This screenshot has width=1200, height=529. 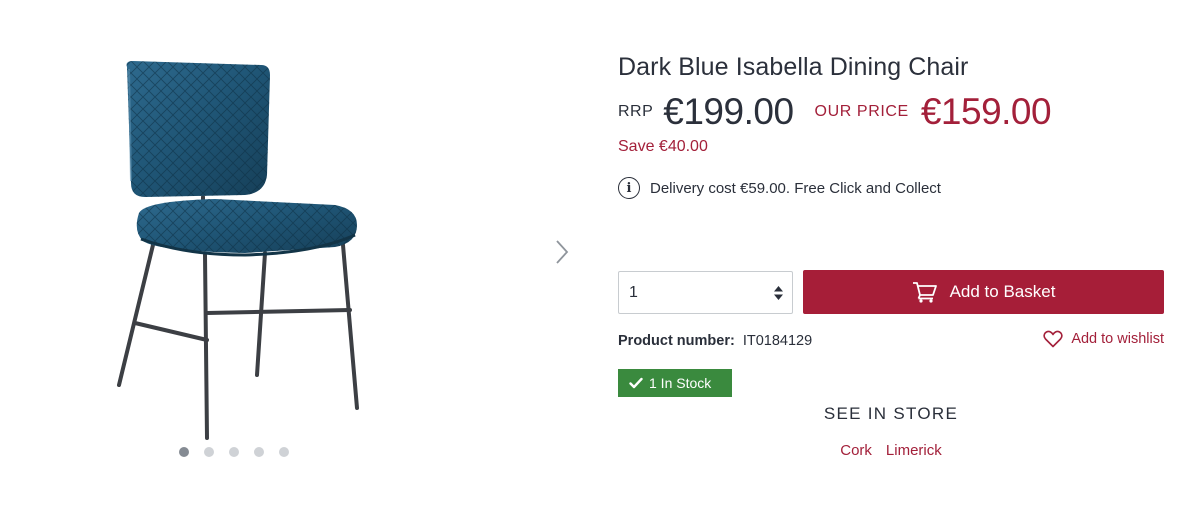 I want to click on rrp-label: RRP, so click(x=636, y=111).